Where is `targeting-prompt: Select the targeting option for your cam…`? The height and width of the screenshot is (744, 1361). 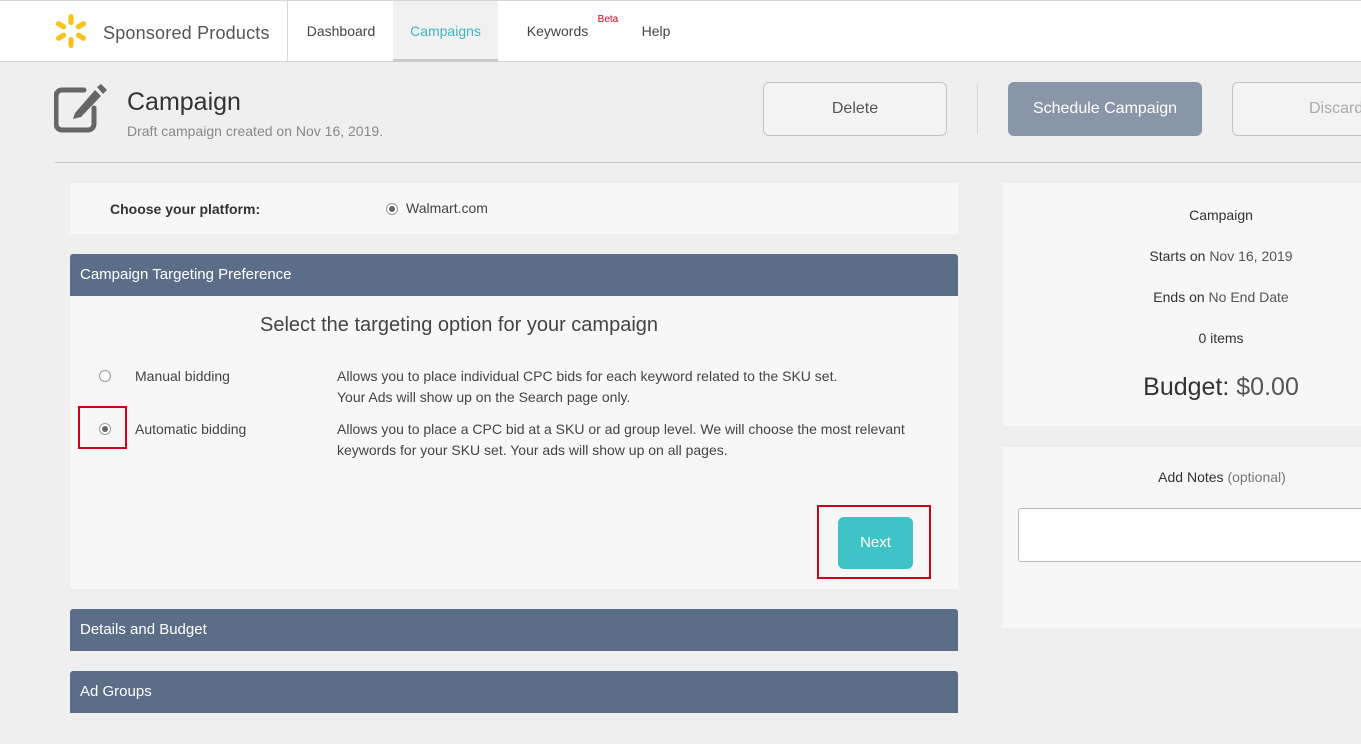
targeting-prompt: Select the targeting option for your cam… is located at coordinates (459, 325).